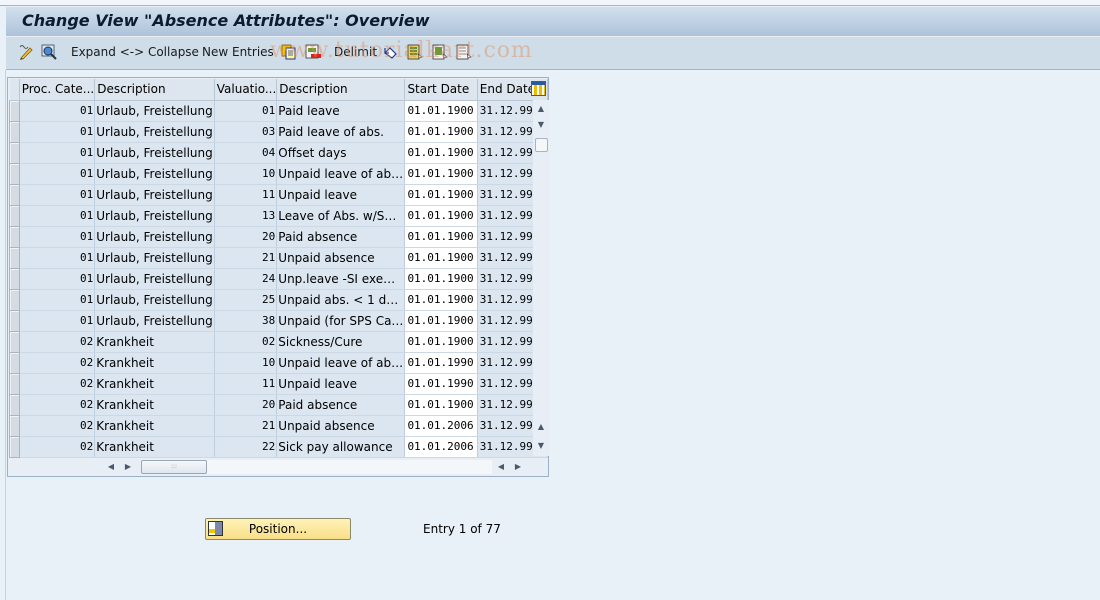  What do you see at coordinates (518, 467) in the screenshot?
I see `scroll-right-right-pane-icon: ▶` at bounding box center [518, 467].